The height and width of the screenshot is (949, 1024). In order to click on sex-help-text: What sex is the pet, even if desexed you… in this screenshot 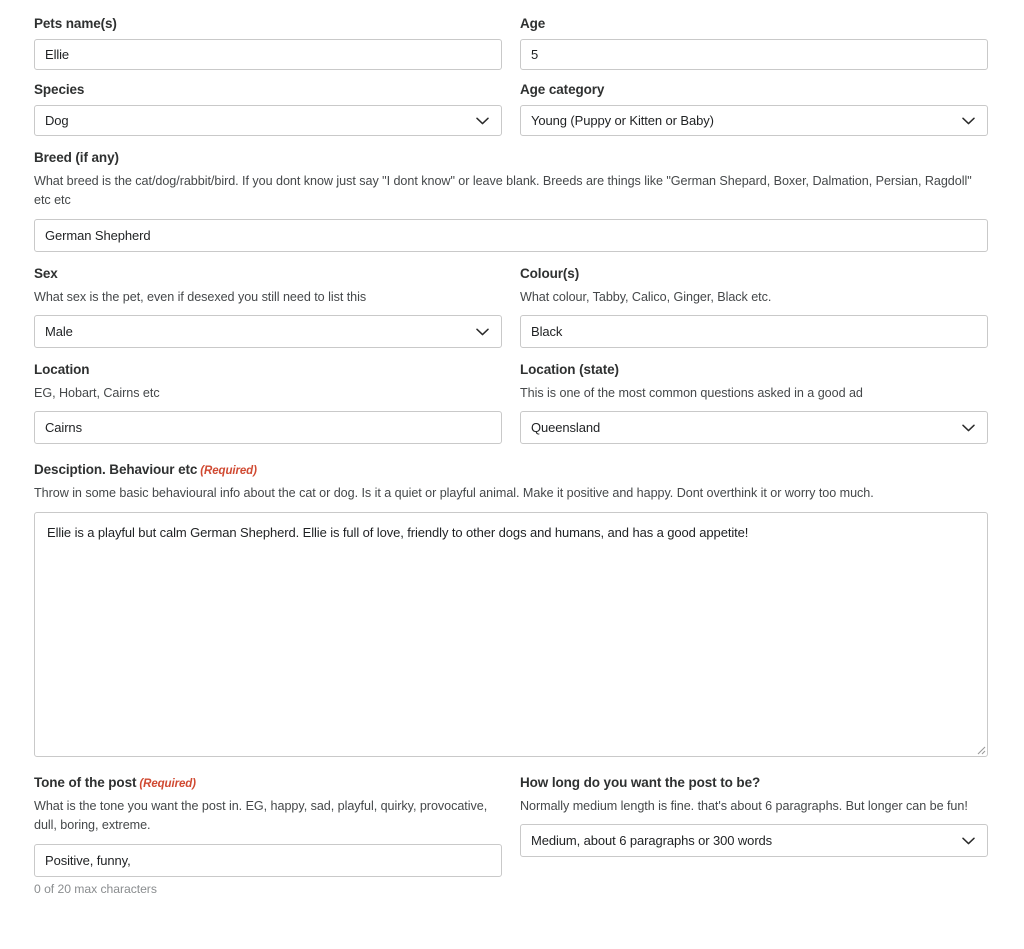, I will do `click(200, 296)`.